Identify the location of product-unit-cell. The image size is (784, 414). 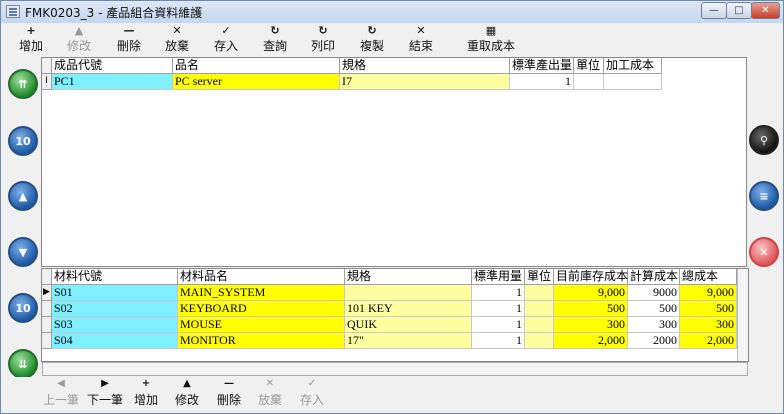
(589, 82).